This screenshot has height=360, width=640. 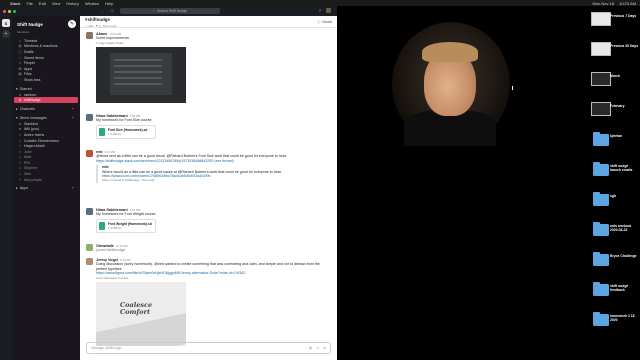 What do you see at coordinates (318, 21) in the screenshot?
I see `info-icon: ⓘ` at bounding box center [318, 21].